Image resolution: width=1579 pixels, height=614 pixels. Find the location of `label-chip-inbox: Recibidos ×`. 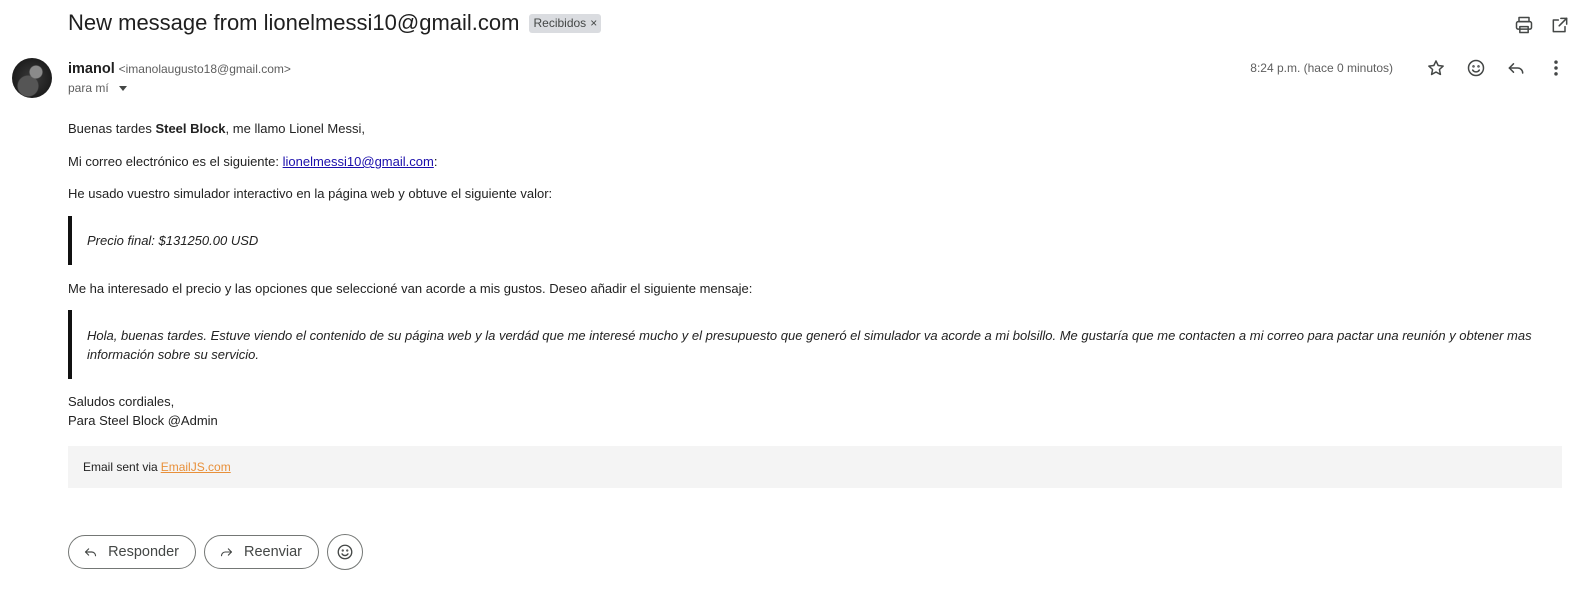

label-chip-inbox: Recibidos × is located at coordinates (565, 23).